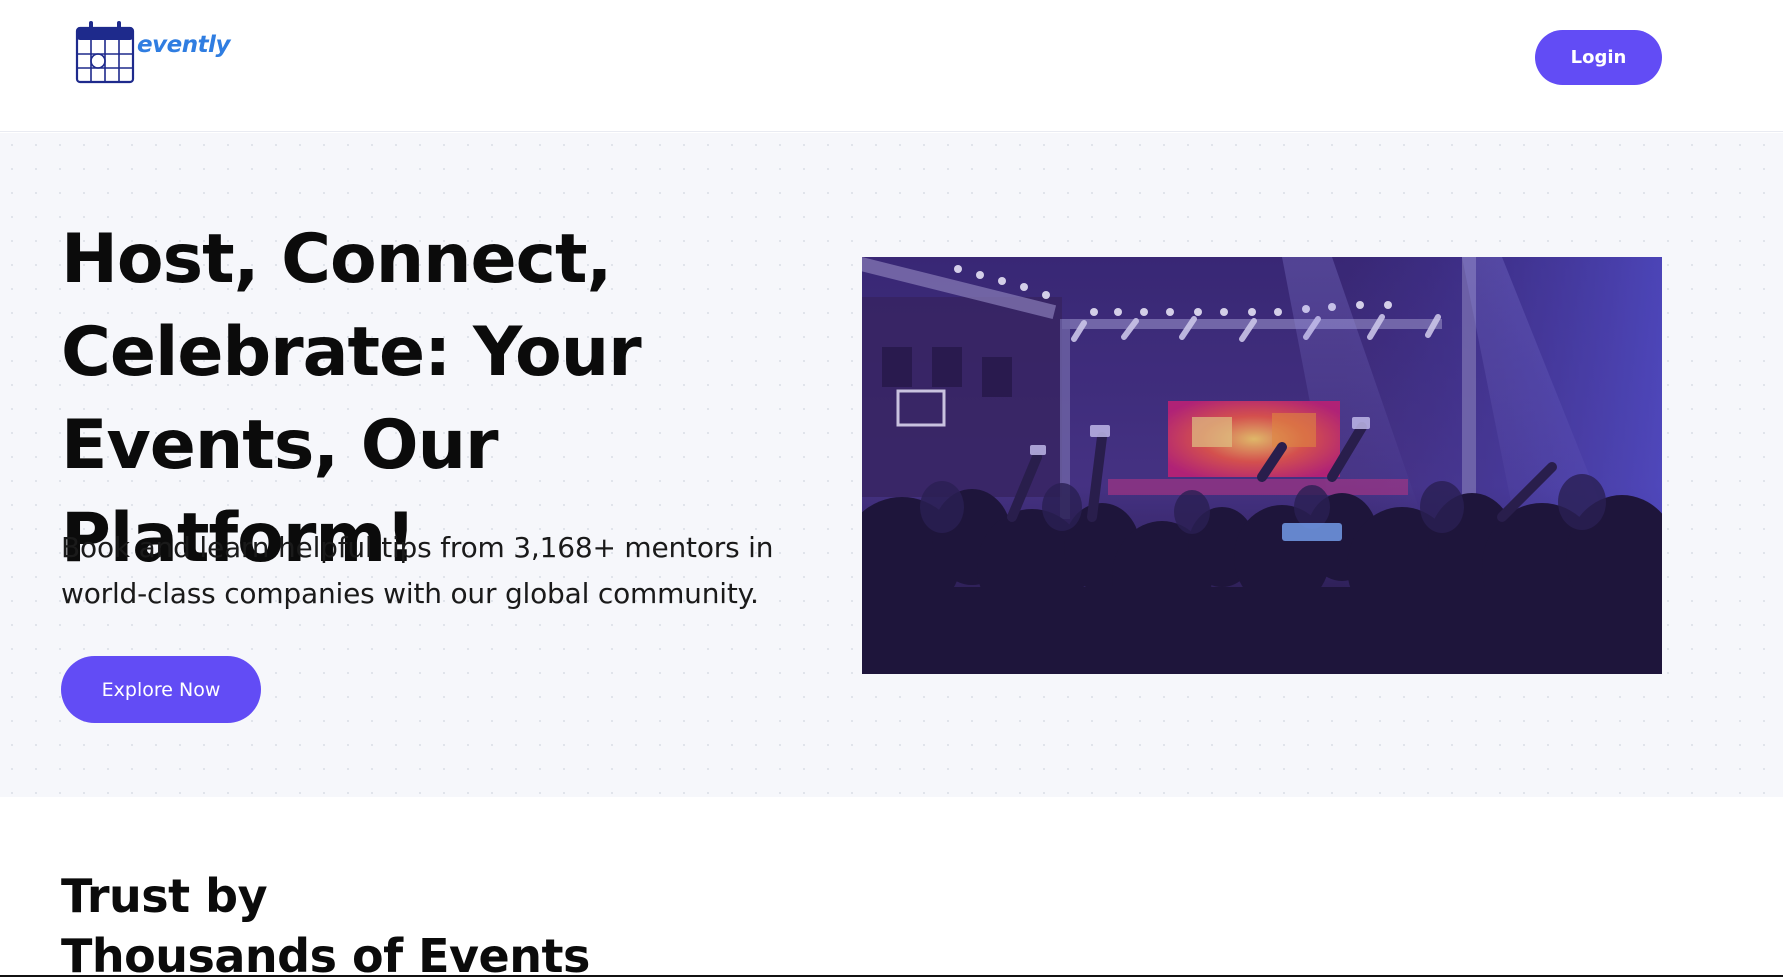 The image size is (1783, 977). I want to click on calendar-icon, so click(105, 52).